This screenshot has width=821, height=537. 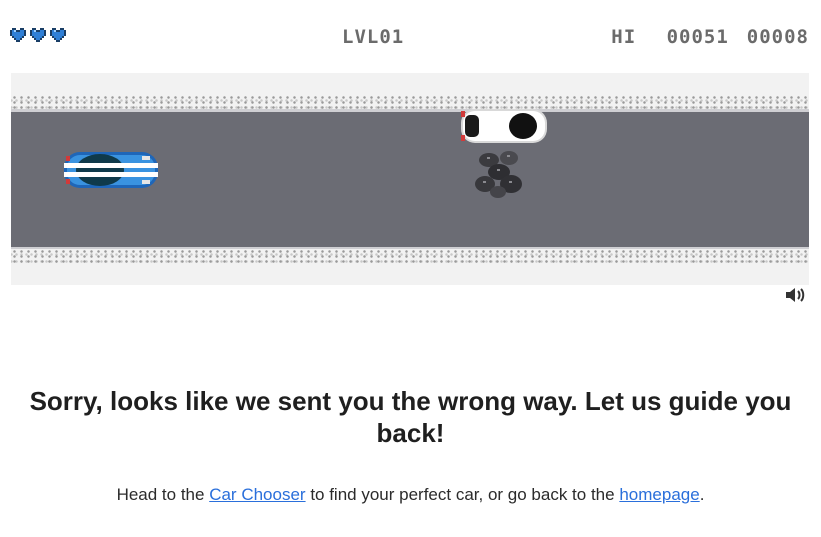 I want to click on snow-verge-bottom, so click(x=410, y=267).